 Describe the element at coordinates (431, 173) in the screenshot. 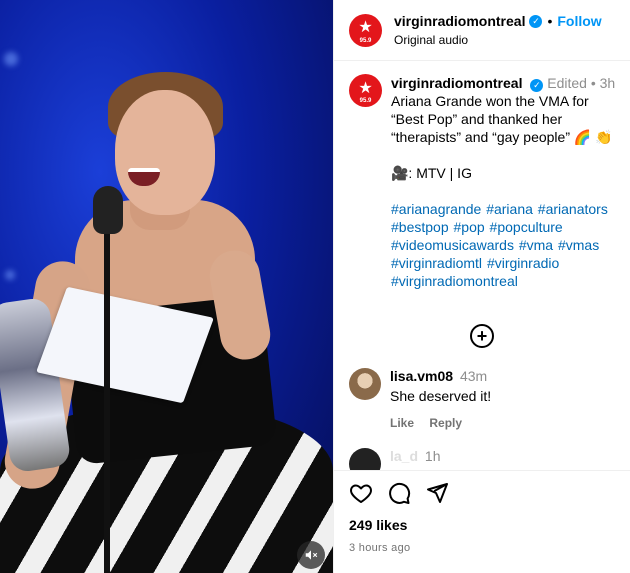

I see `caption-credit: 🎥: MTV | IG` at that location.